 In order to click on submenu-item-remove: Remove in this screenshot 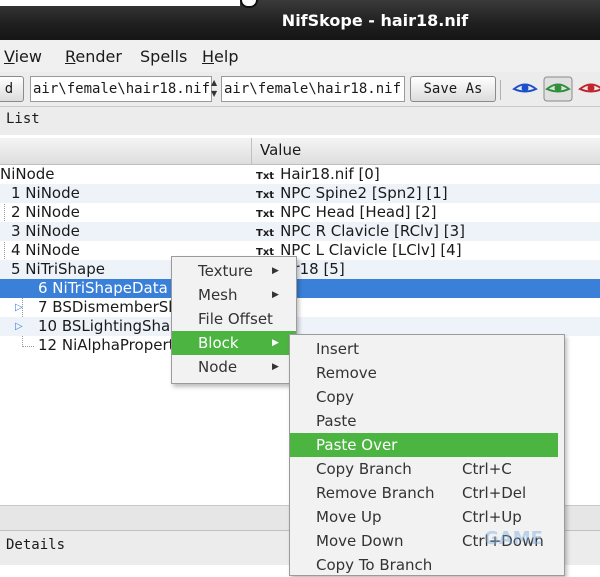, I will do `click(427, 373)`.